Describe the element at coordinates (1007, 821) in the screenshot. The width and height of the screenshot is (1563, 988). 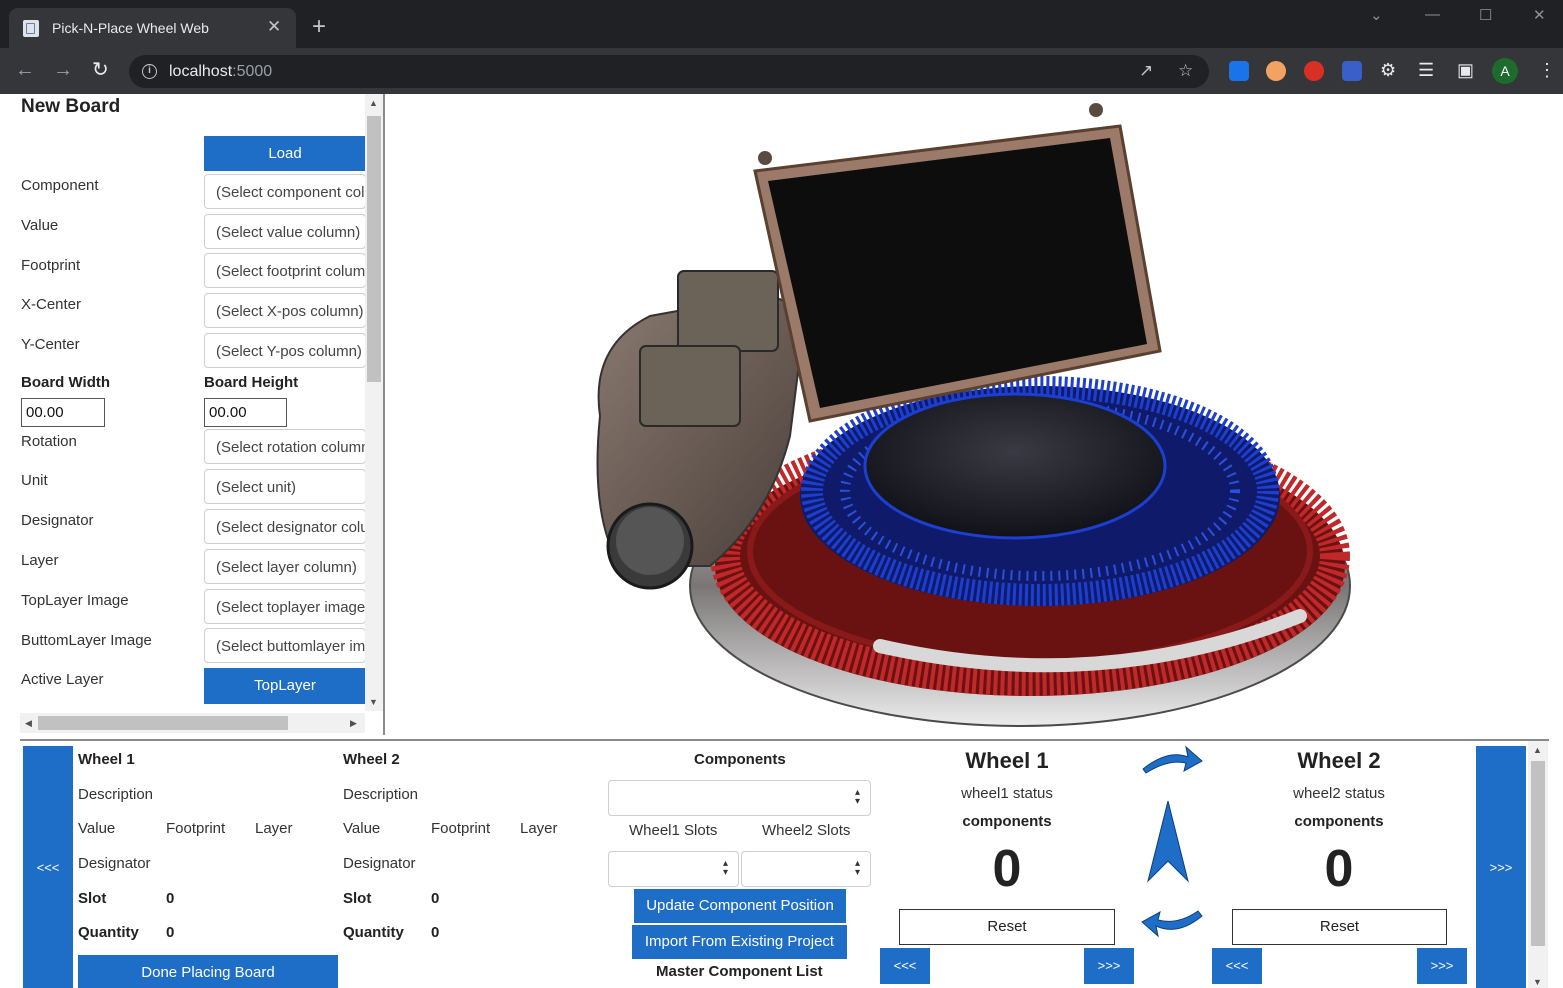
I see `wheel1-components-label: components` at that location.